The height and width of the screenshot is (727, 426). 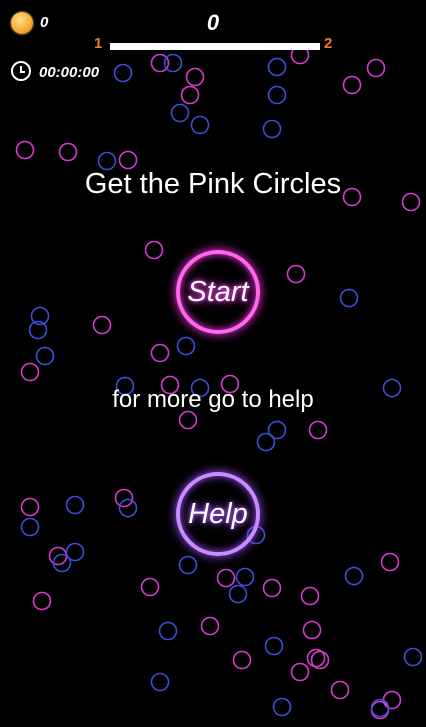 I want to click on help-hint: for more go to help, so click(x=213, y=399).